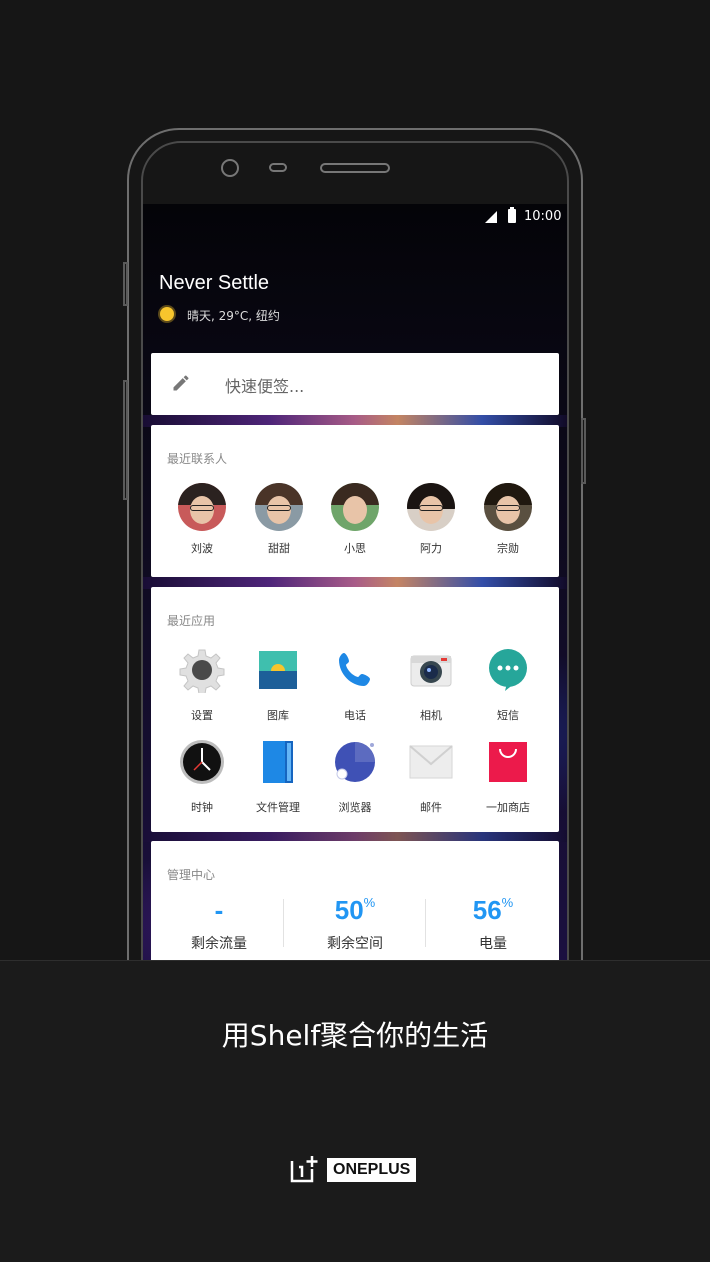  What do you see at coordinates (431, 807) in the screenshot?
I see `app-label: 邮件` at bounding box center [431, 807].